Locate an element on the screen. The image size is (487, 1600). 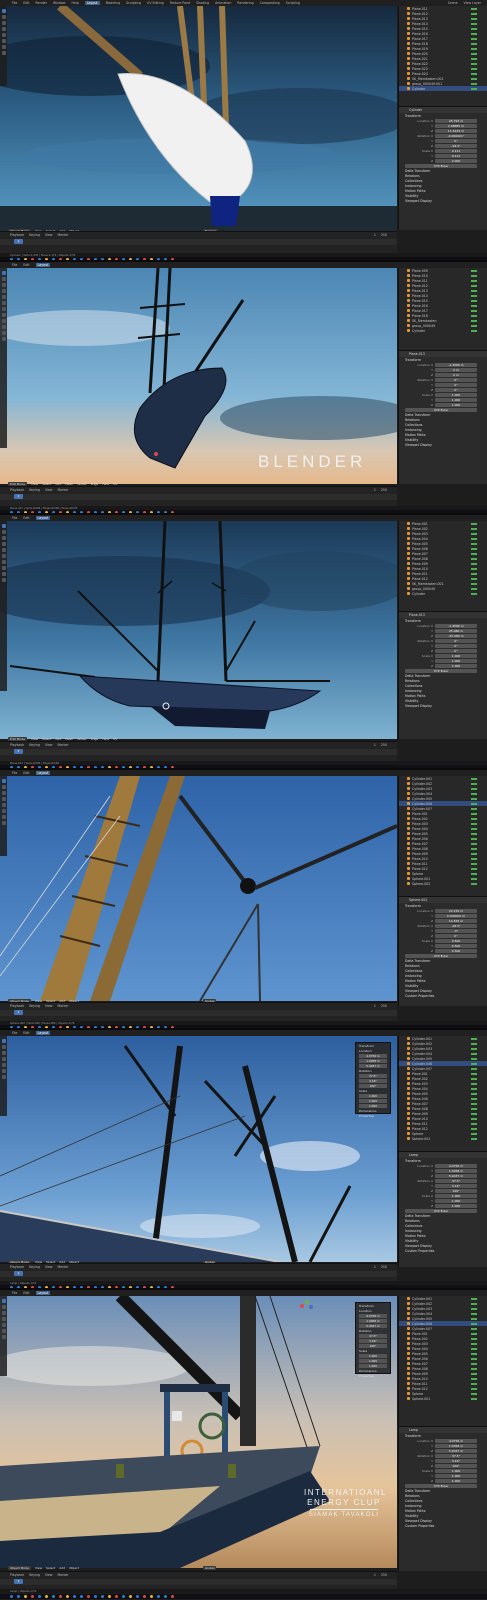
field-value-input: 0.000000 m is located at coordinates (456, 915).